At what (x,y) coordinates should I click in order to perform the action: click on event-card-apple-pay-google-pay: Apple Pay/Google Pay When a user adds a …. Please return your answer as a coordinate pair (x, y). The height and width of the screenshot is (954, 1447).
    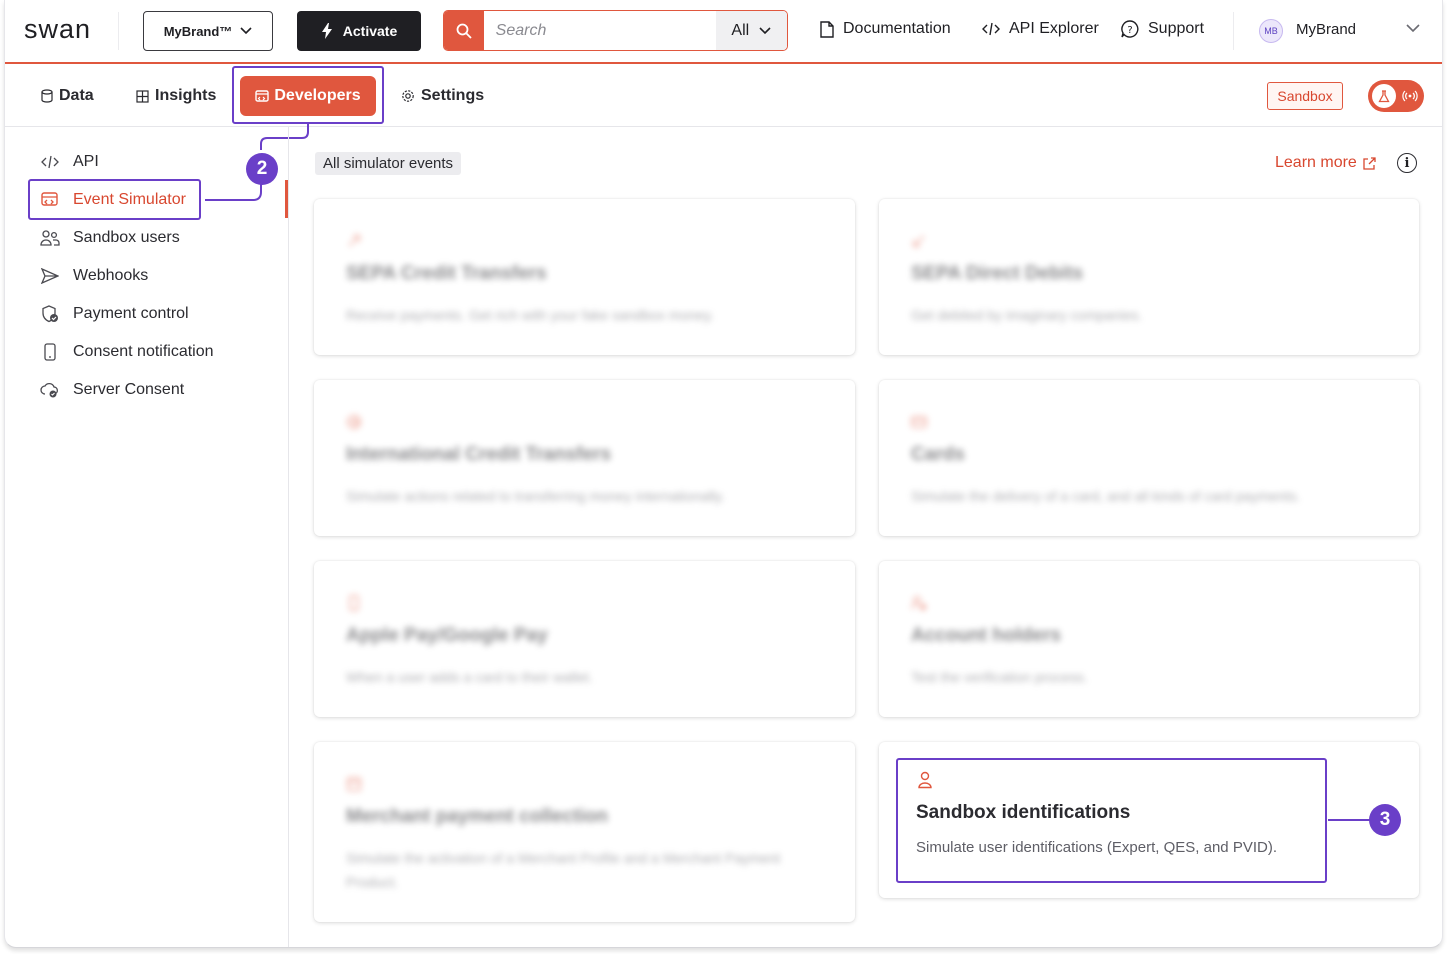
    Looking at the image, I should click on (584, 639).